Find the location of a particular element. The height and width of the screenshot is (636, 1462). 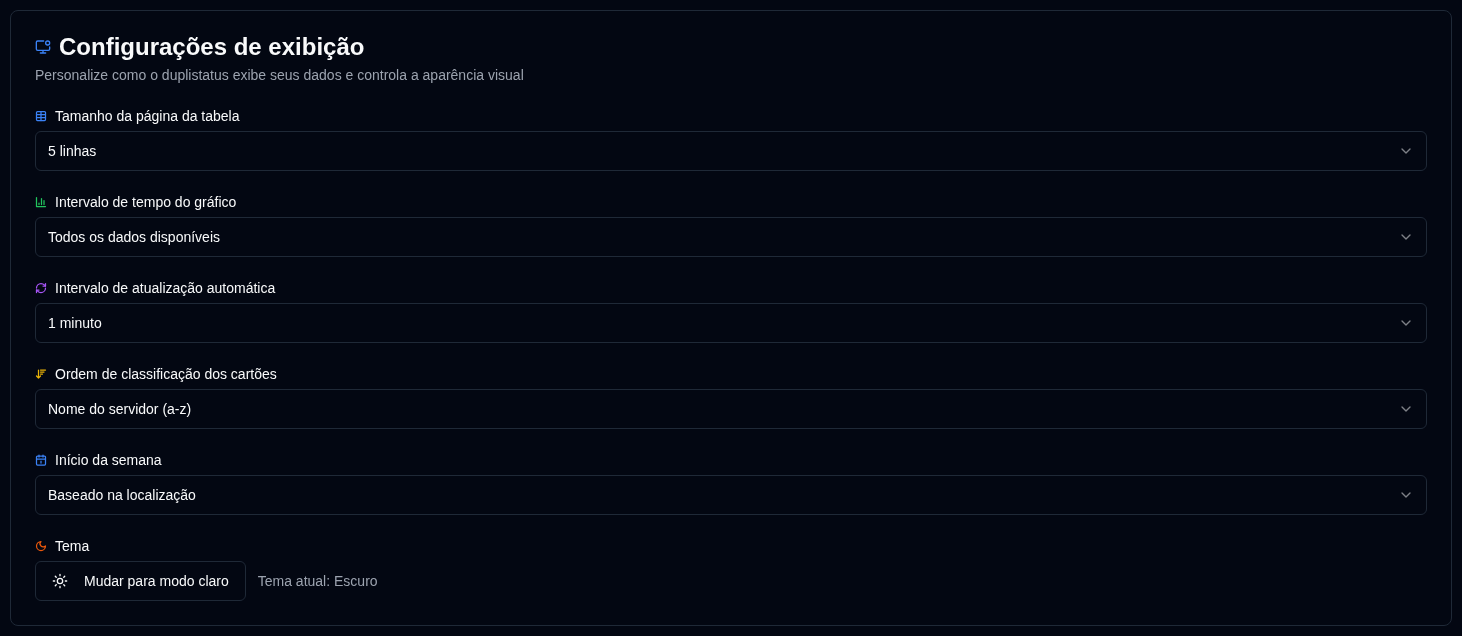

select-field: Baseado na localização is located at coordinates (731, 495).